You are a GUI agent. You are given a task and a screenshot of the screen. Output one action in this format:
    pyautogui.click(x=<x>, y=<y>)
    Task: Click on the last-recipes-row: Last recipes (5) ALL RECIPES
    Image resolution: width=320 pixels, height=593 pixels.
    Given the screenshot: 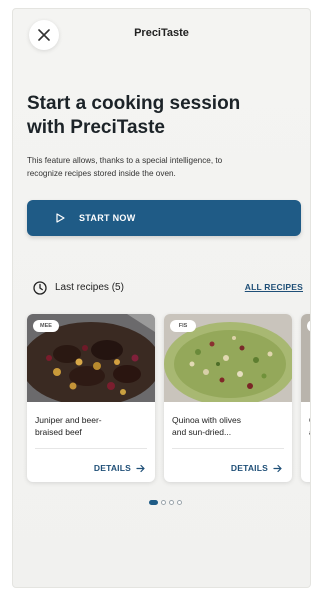 What is the action you would take?
    pyautogui.click(x=165, y=288)
    